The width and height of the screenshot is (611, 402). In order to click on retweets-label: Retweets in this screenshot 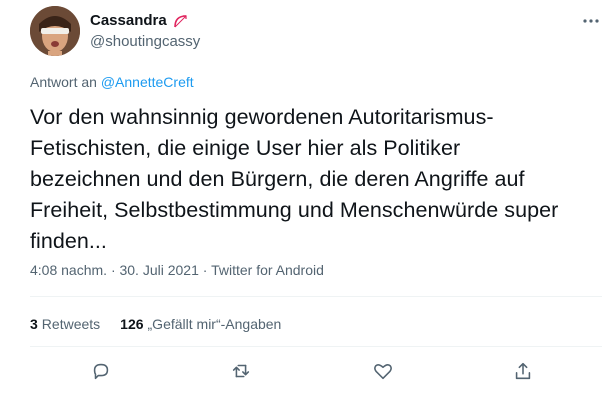, I will do `click(71, 324)`.